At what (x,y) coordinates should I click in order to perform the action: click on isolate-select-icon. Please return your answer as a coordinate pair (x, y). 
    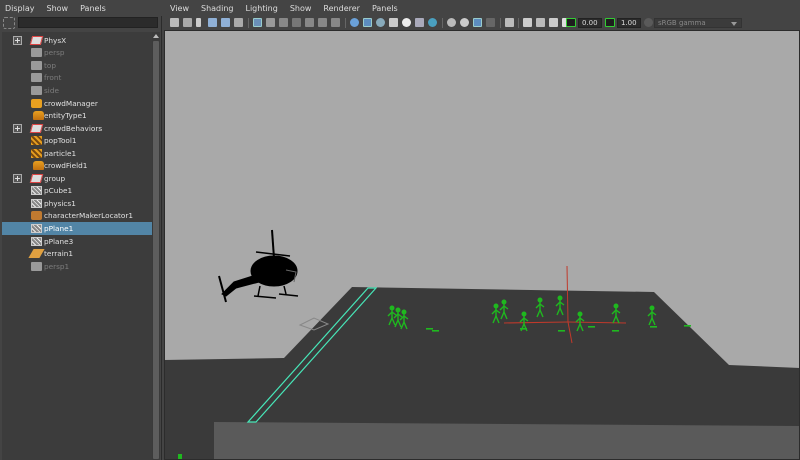
    Looking at the image, I should click on (490, 22).